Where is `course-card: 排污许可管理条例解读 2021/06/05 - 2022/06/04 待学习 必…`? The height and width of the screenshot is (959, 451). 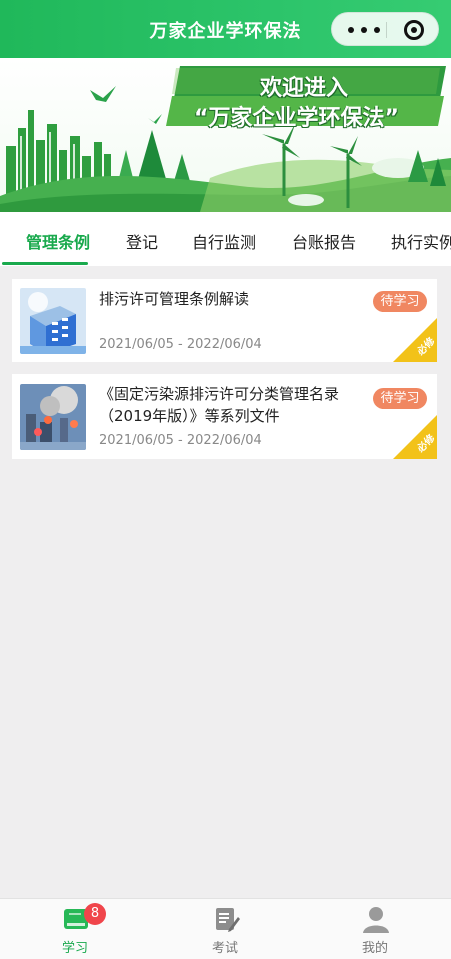 course-card: 排污许可管理条例解读 2021/06/05 - 2022/06/04 待学习 必… is located at coordinates (224, 320).